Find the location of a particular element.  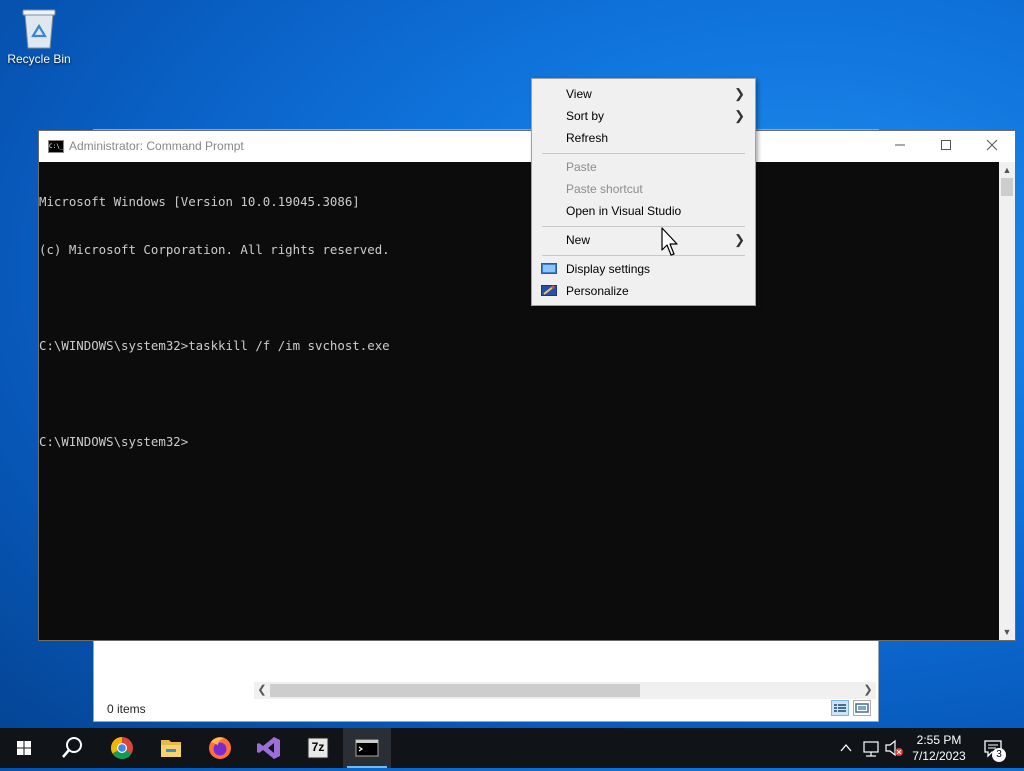

taskbar-file-explorer is located at coordinates (171, 748).